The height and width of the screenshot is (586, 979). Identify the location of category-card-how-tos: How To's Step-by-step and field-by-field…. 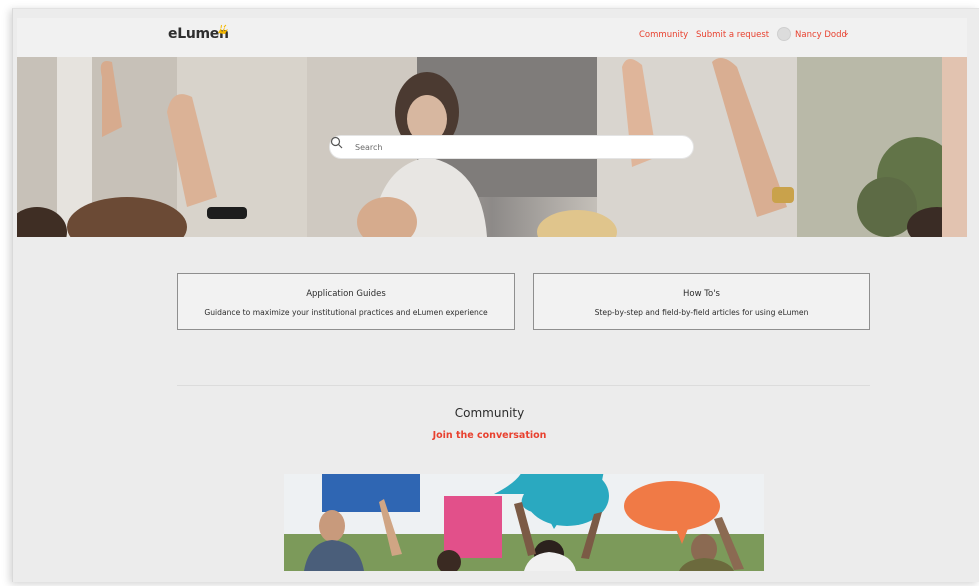
(701, 301).